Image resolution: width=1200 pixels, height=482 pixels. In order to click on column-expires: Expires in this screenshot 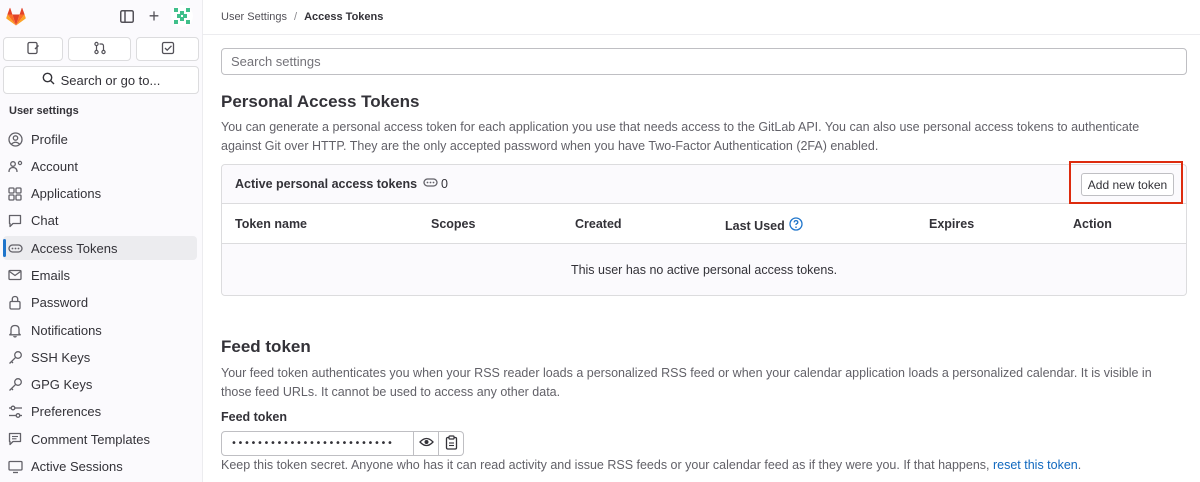, I will do `click(951, 224)`.